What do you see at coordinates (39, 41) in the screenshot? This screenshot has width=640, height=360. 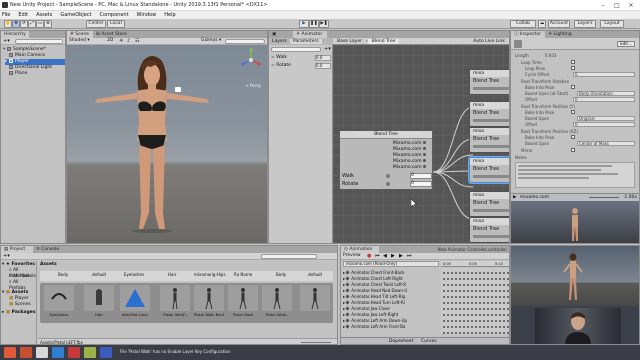 I see `hierarchy-search-input` at bounding box center [39, 41].